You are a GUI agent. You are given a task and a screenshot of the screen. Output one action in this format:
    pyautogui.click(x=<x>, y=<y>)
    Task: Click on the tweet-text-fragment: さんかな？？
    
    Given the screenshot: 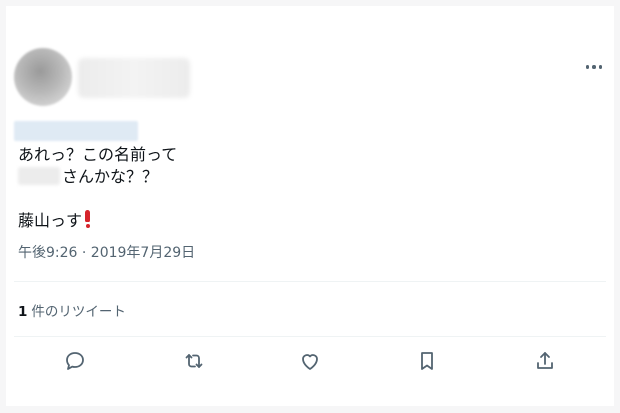 What is the action you would take?
    pyautogui.click(x=110, y=176)
    